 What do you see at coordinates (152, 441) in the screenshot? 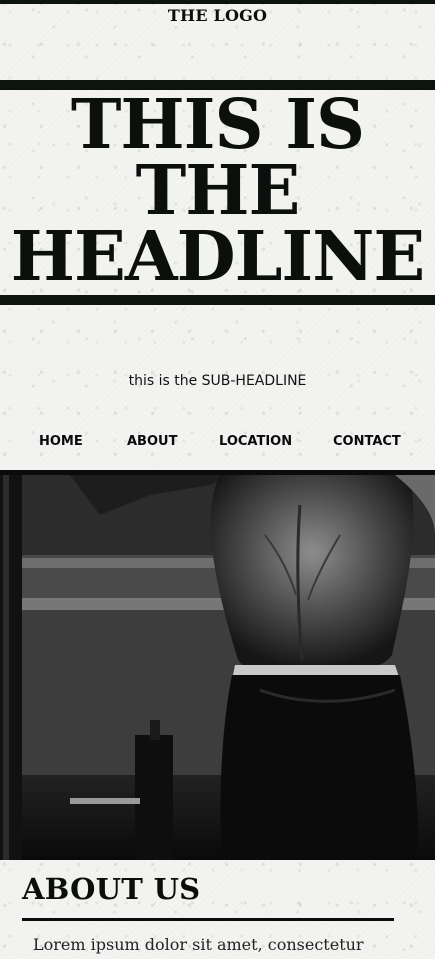
I see `nav-about: ABOUT` at bounding box center [152, 441].